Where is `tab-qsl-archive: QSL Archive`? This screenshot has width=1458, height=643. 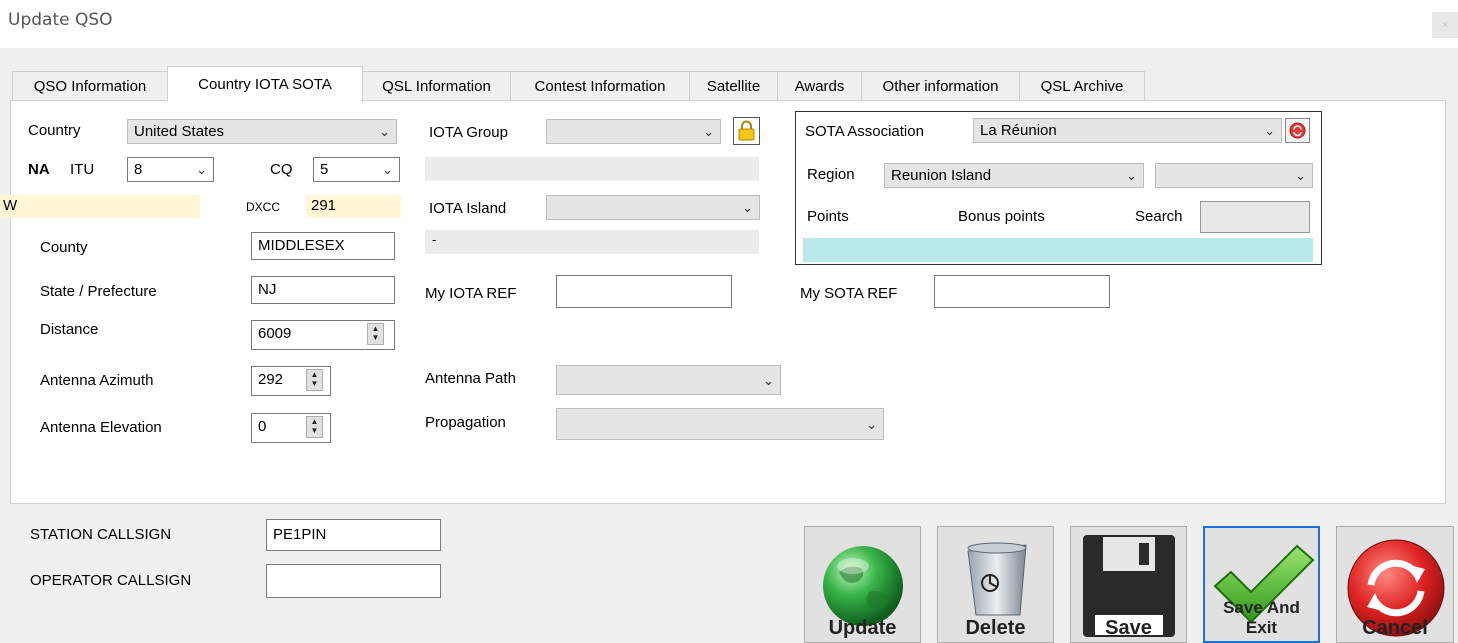 tab-qsl-archive: QSL Archive is located at coordinates (1082, 86).